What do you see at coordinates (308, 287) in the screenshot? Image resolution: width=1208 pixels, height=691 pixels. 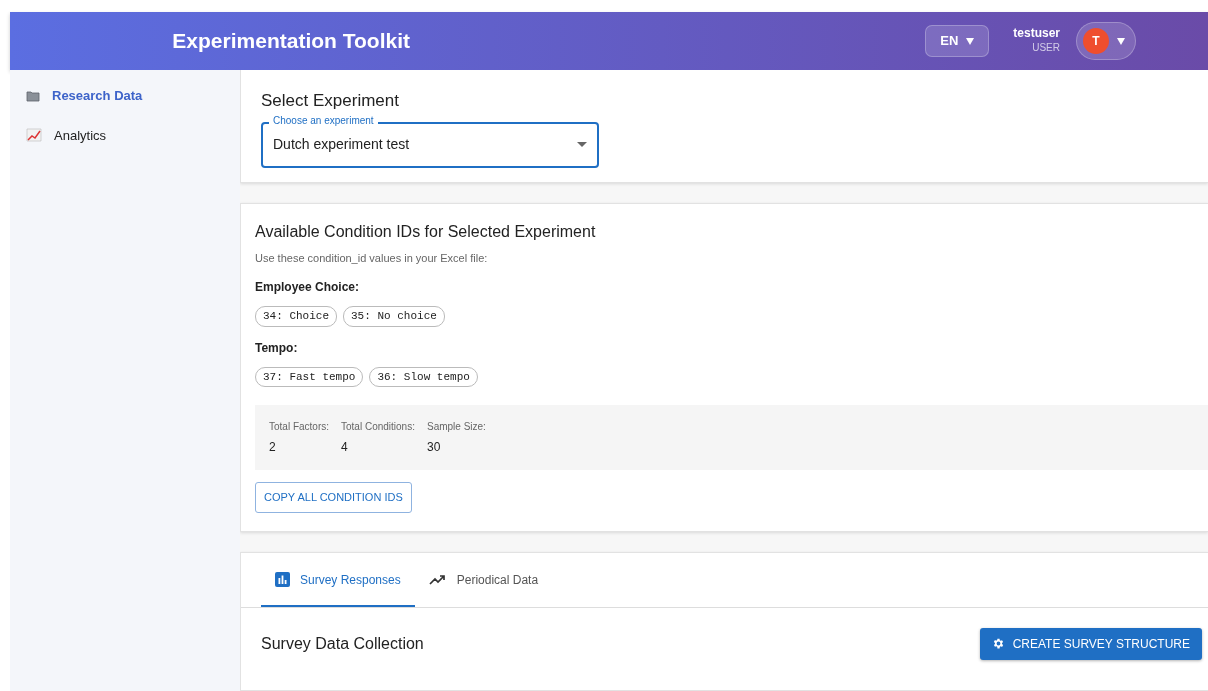 I see `factor-label: Employee Choice:` at bounding box center [308, 287].